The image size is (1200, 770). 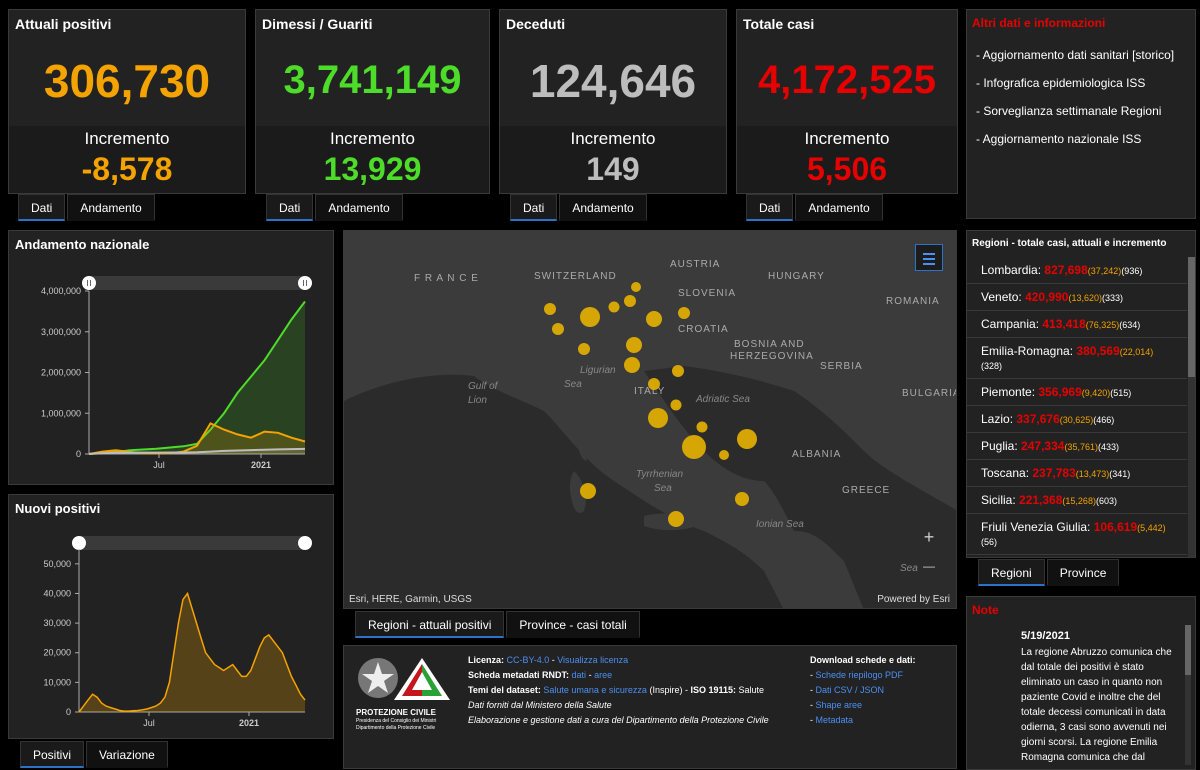 What do you see at coordinates (839, 705) in the screenshot?
I see `download-shape-link: Shape aree` at bounding box center [839, 705].